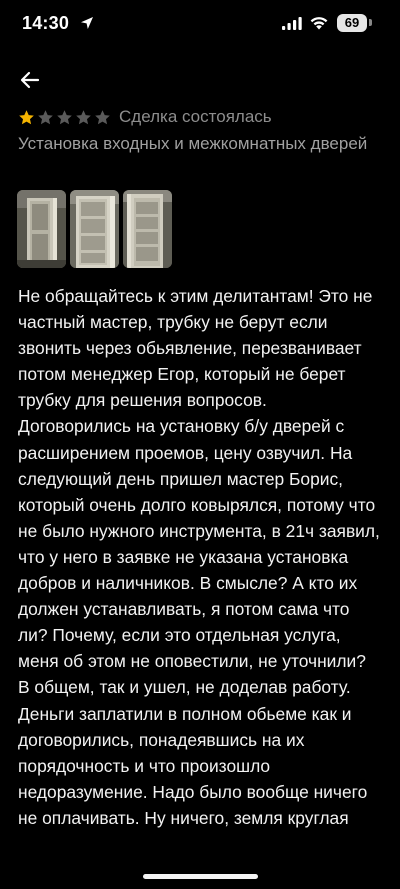 The height and width of the screenshot is (889, 400). I want to click on battery-tip, so click(370, 22).